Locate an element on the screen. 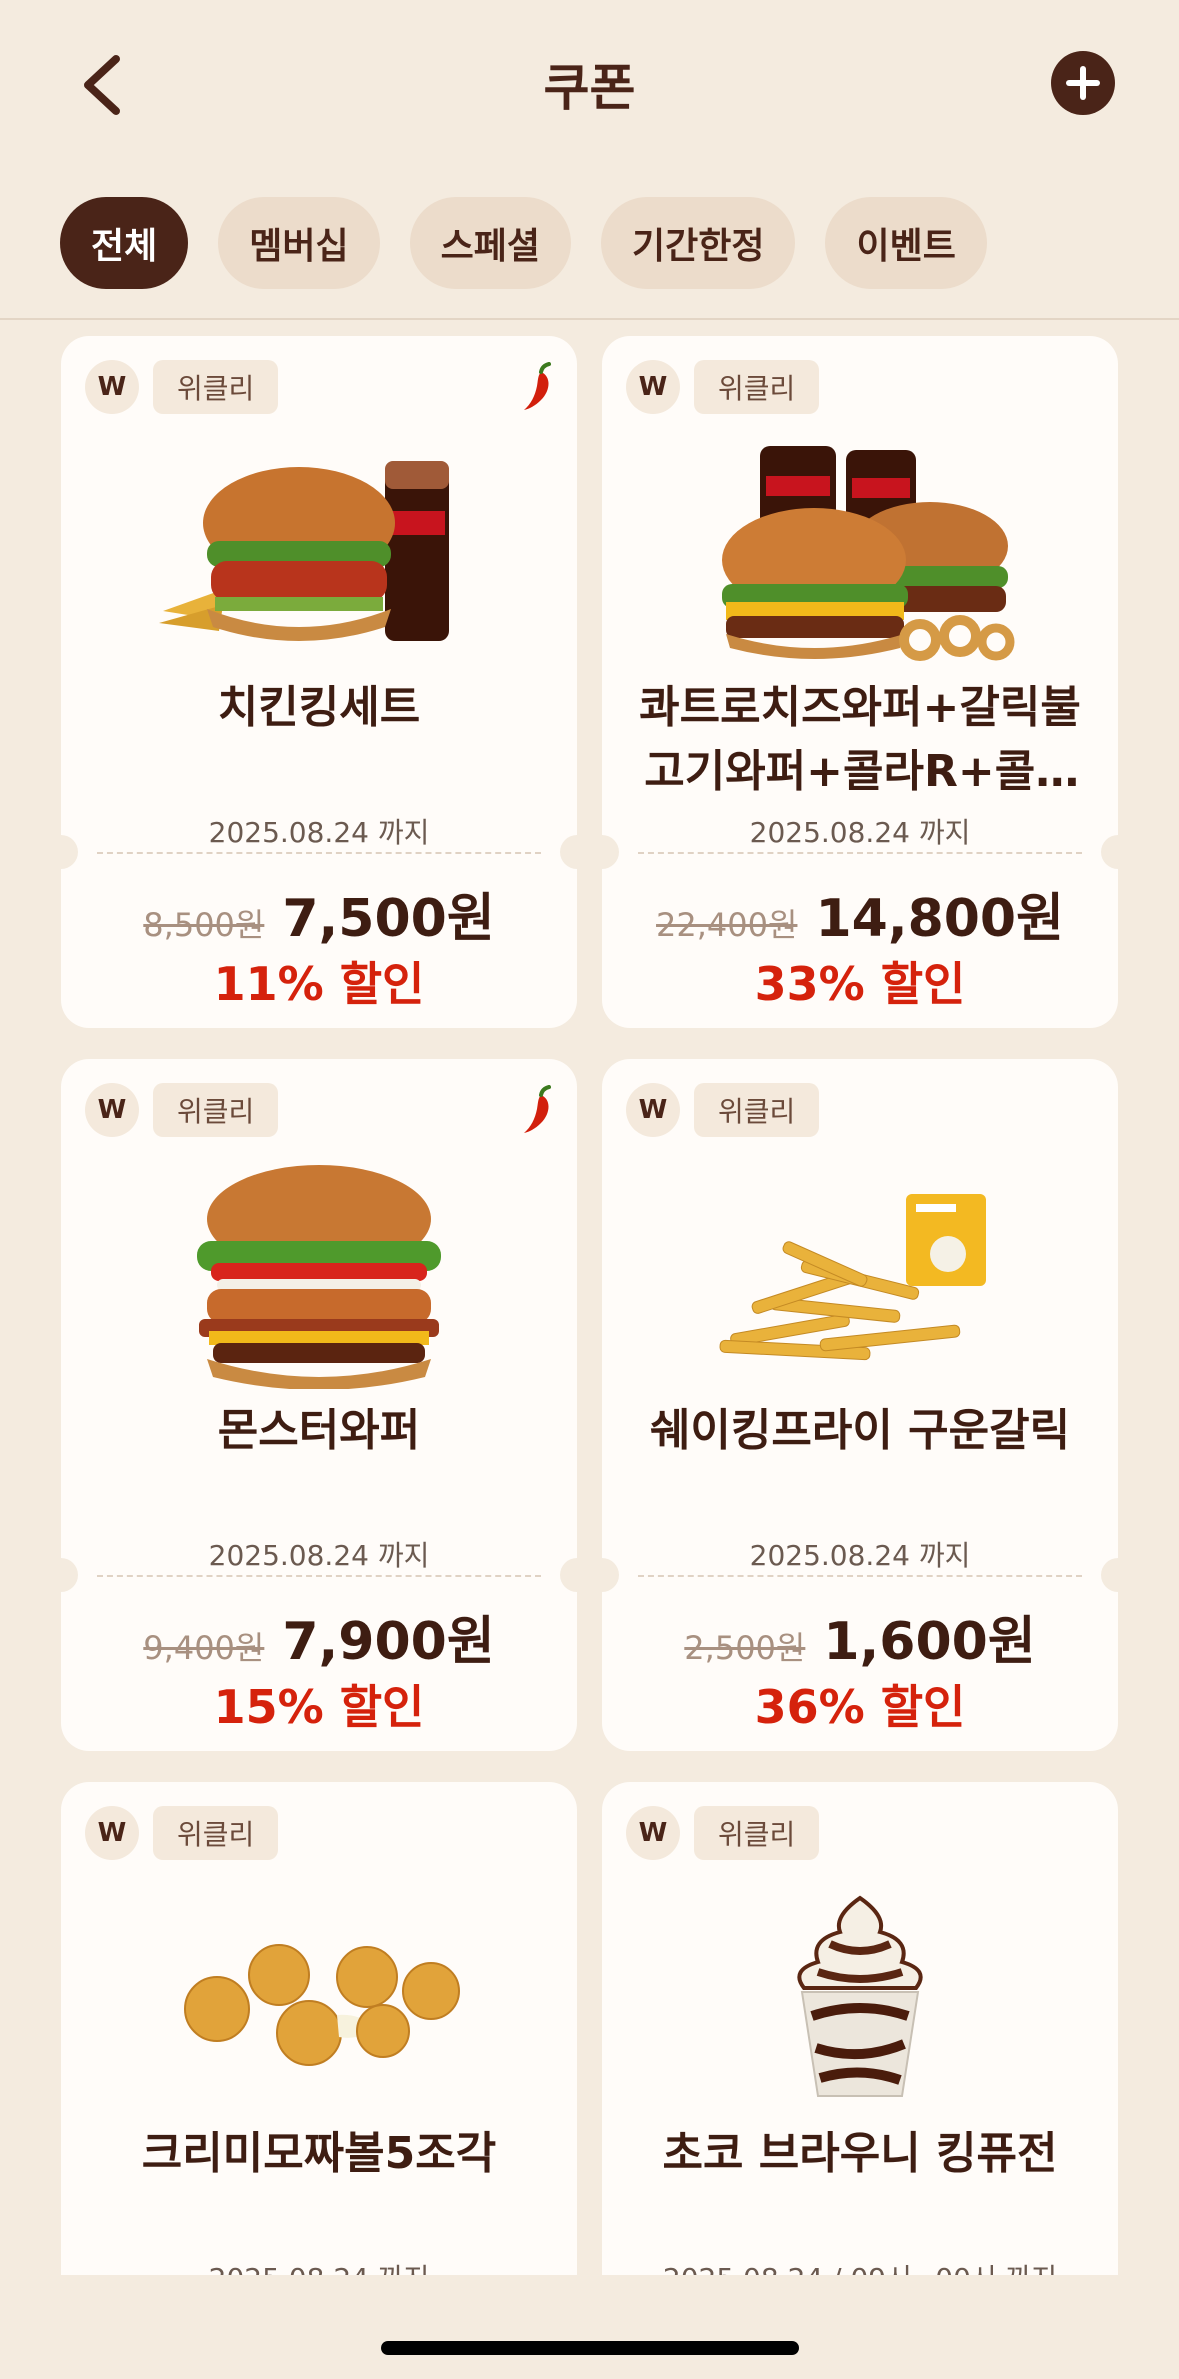  price-row: 2,500원 1,600원 is located at coordinates (860, 1635).